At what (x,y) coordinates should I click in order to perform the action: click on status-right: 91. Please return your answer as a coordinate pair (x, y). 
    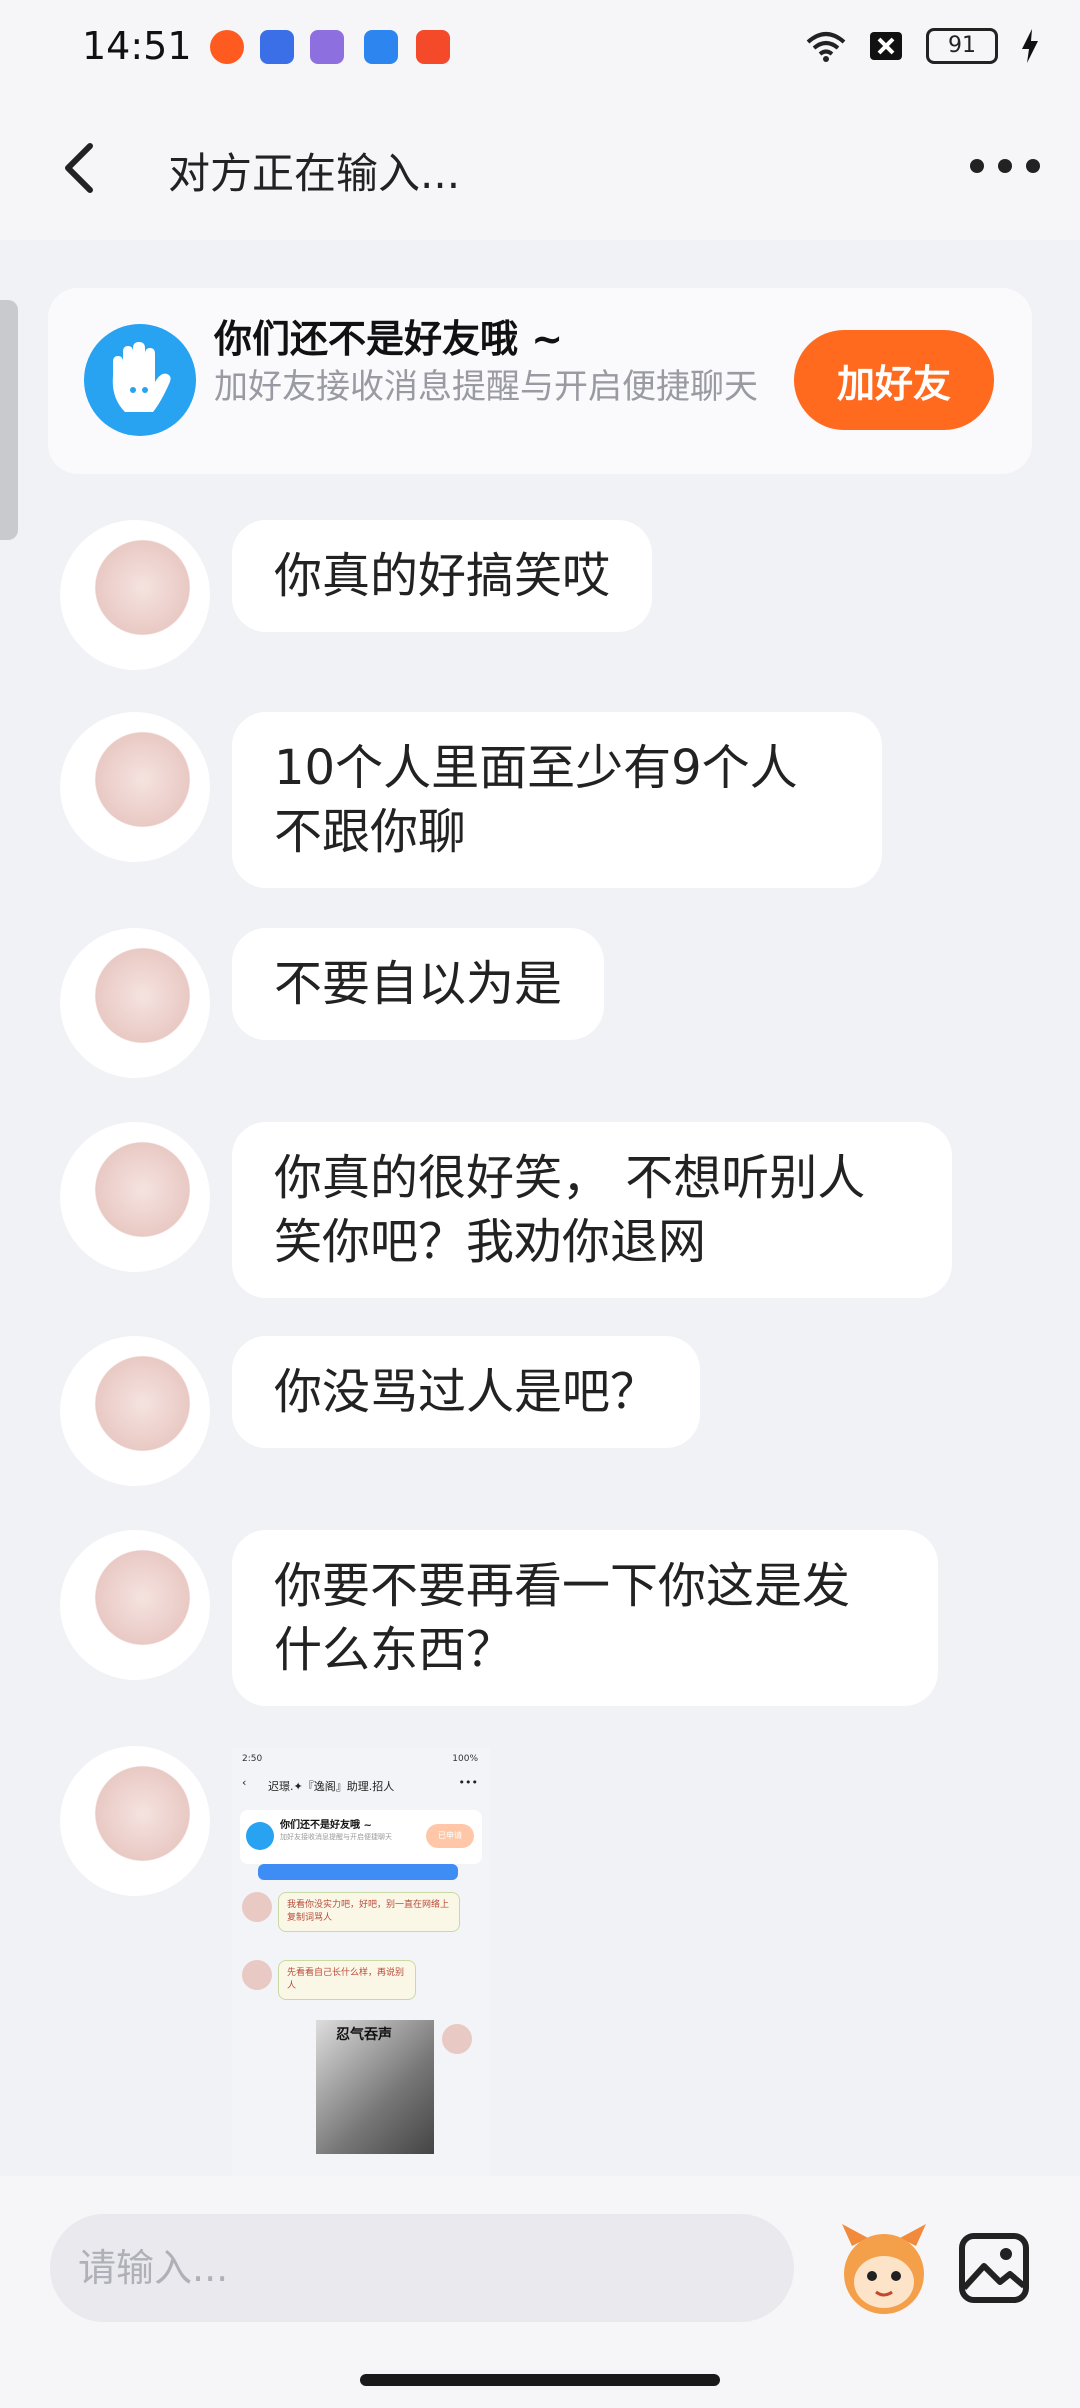
    Looking at the image, I should click on (923, 46).